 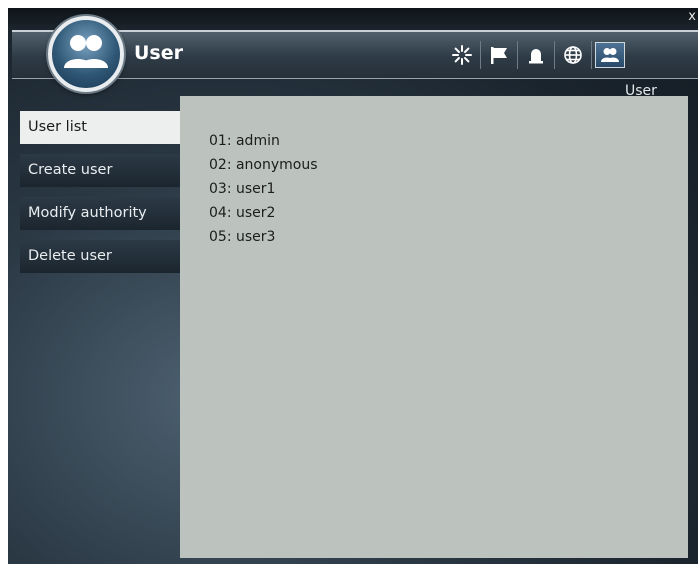 What do you see at coordinates (498, 55) in the screenshot?
I see `flag-icon` at bounding box center [498, 55].